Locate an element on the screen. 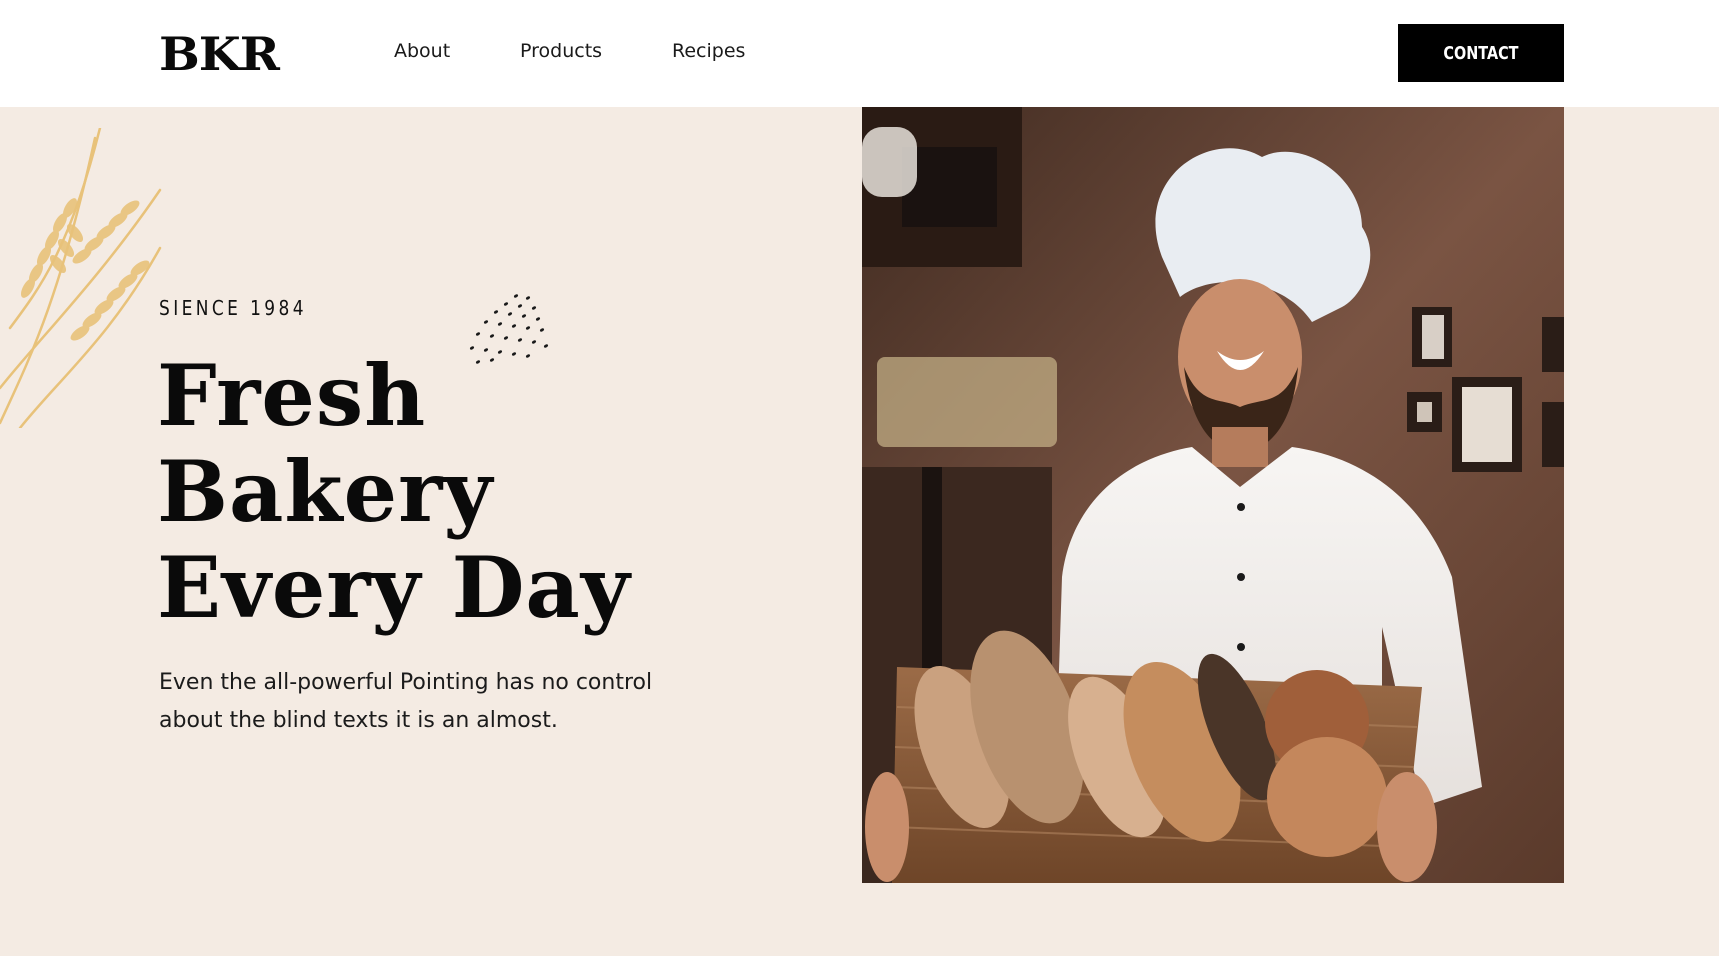  nav-link-products: Products is located at coordinates (561, 51).